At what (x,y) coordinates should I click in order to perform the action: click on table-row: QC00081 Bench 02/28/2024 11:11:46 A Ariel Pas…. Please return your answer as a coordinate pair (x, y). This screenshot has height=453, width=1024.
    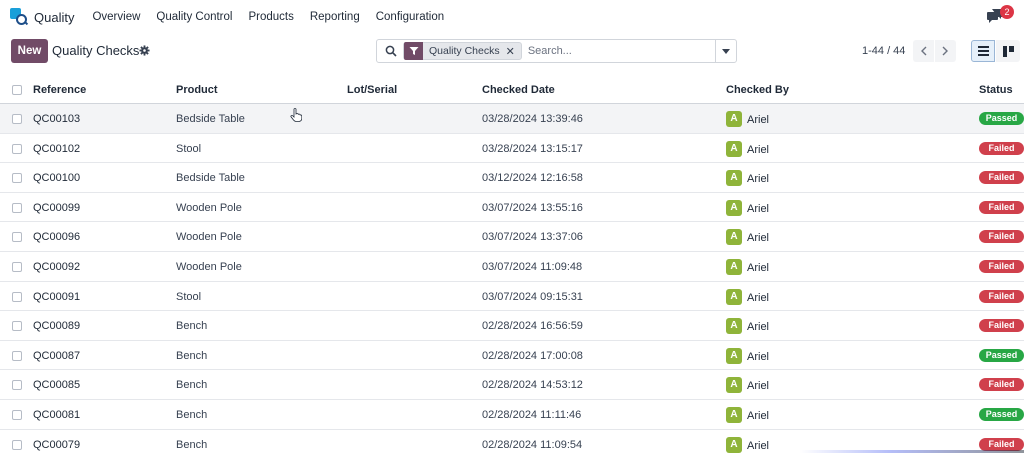
    Looking at the image, I should click on (512, 415).